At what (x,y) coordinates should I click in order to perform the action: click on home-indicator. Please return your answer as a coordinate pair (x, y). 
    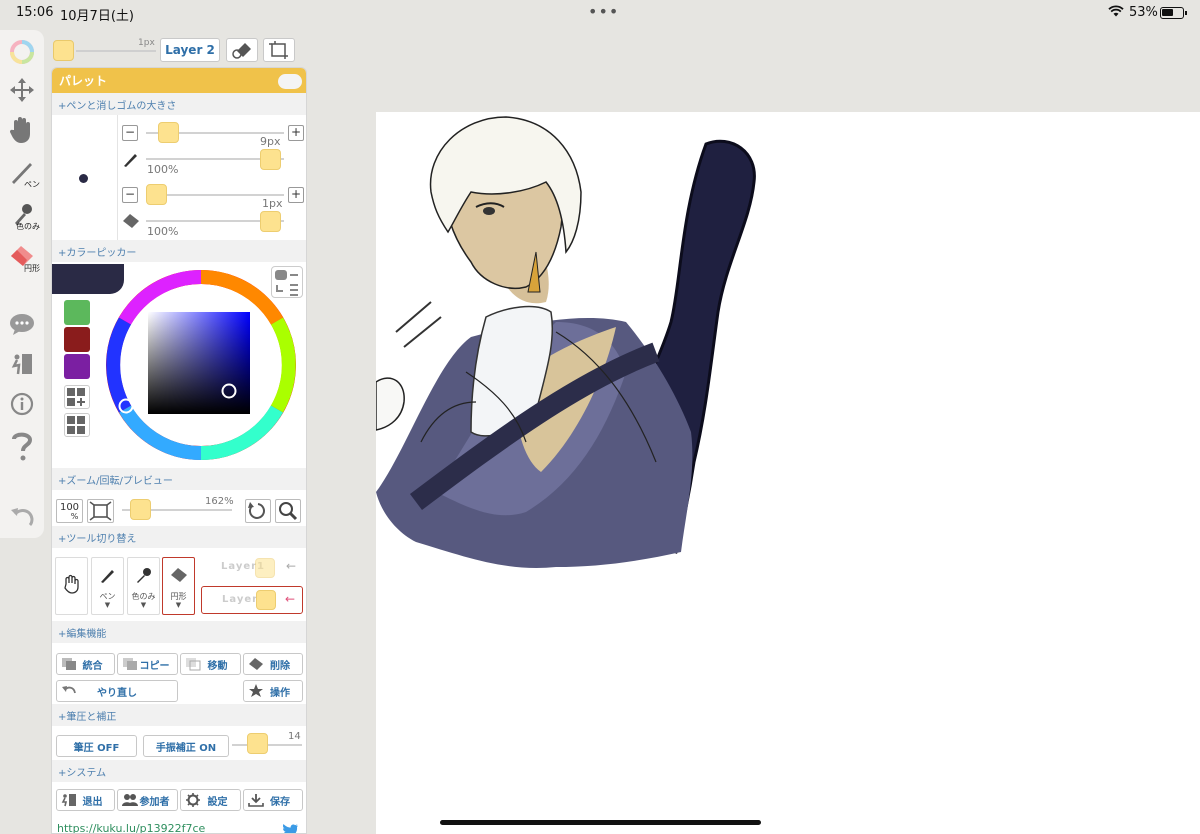
    Looking at the image, I should click on (600, 822).